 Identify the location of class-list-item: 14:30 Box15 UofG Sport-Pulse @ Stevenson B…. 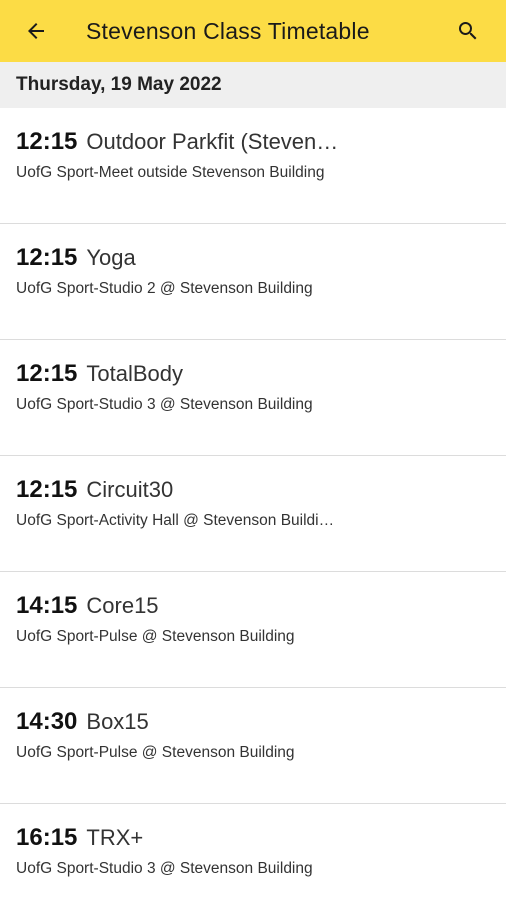
(253, 746).